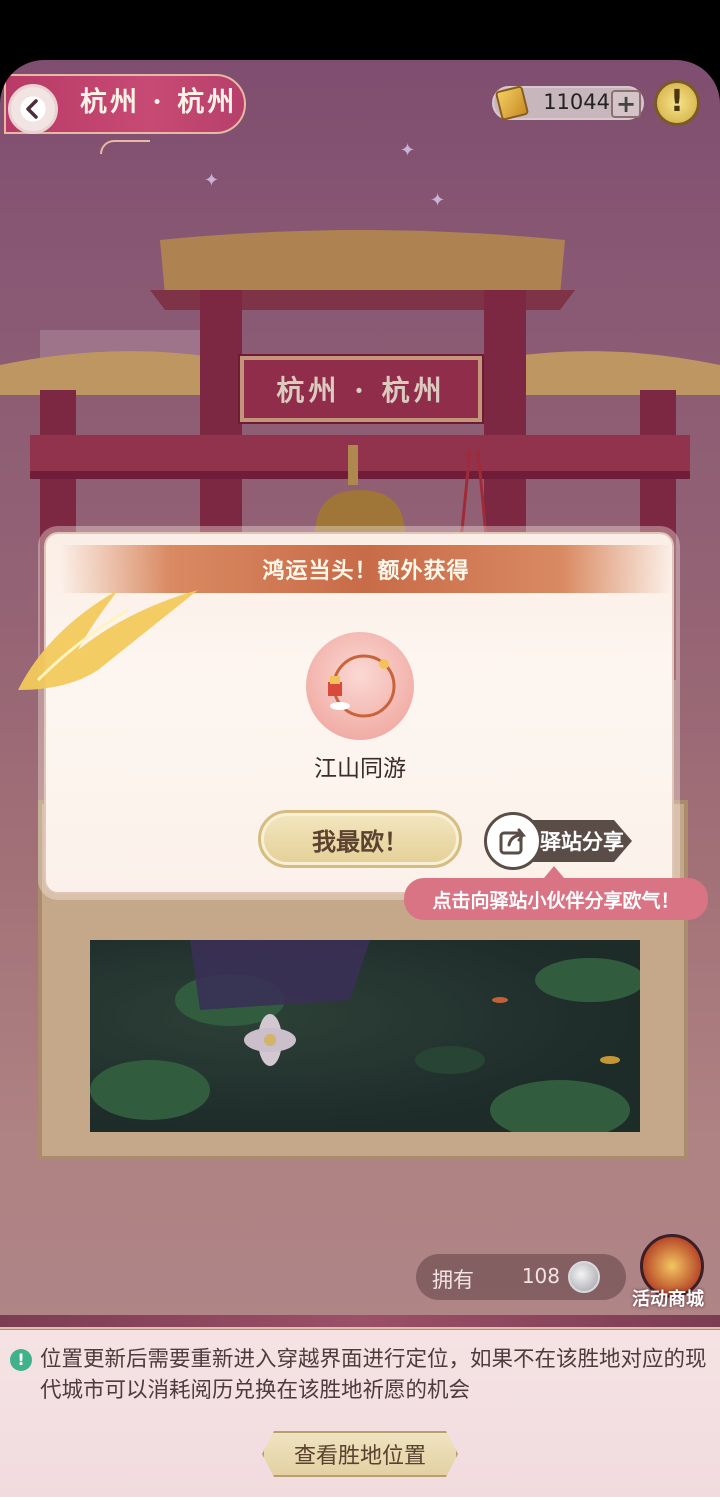 The width and height of the screenshot is (720, 1497). Describe the element at coordinates (453, 1280) in the screenshot. I see `owned-label: 拥有` at that location.